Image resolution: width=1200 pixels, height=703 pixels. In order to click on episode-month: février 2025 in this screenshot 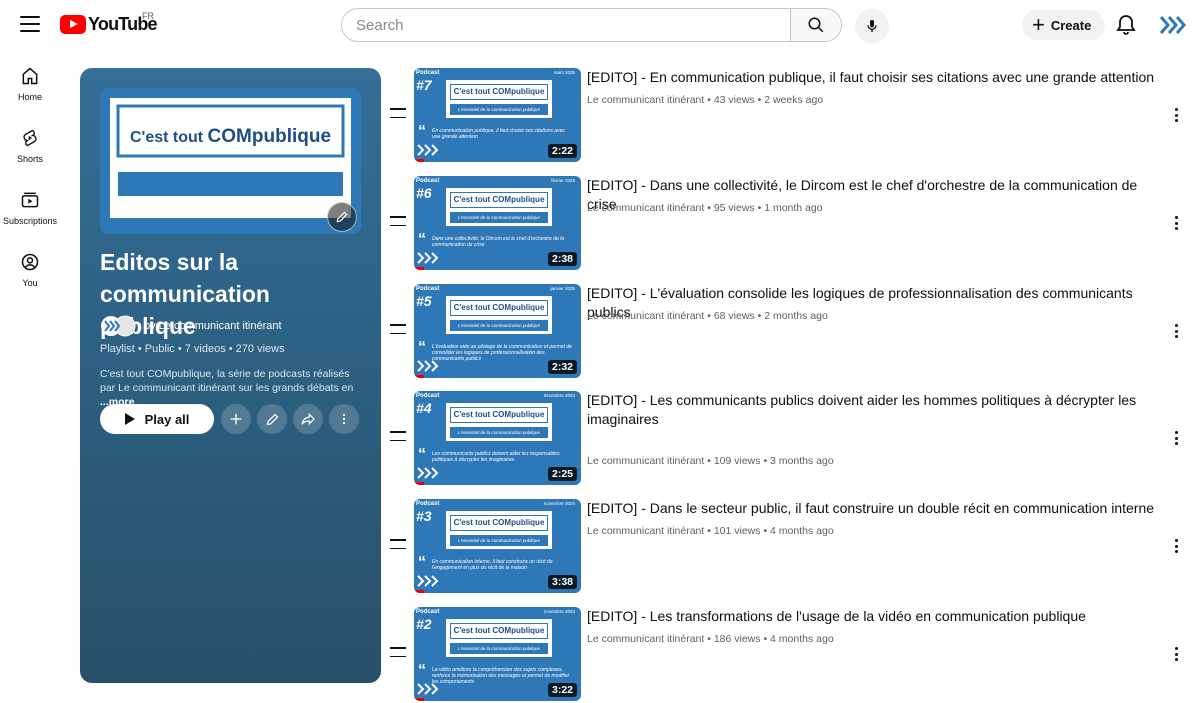, I will do `click(563, 180)`.